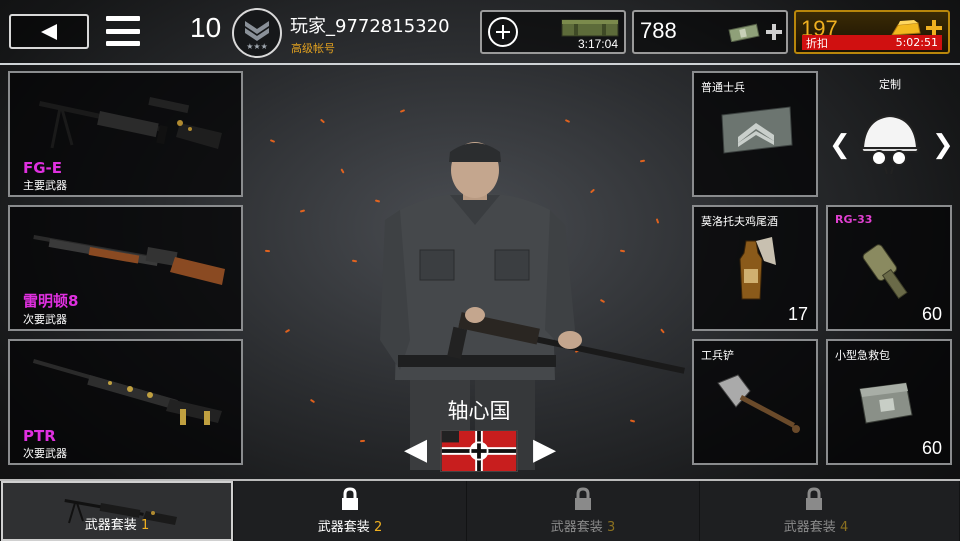 The image size is (960, 541). What do you see at coordinates (931, 448) in the screenshot?
I see `medkit-count: 60` at bounding box center [931, 448].